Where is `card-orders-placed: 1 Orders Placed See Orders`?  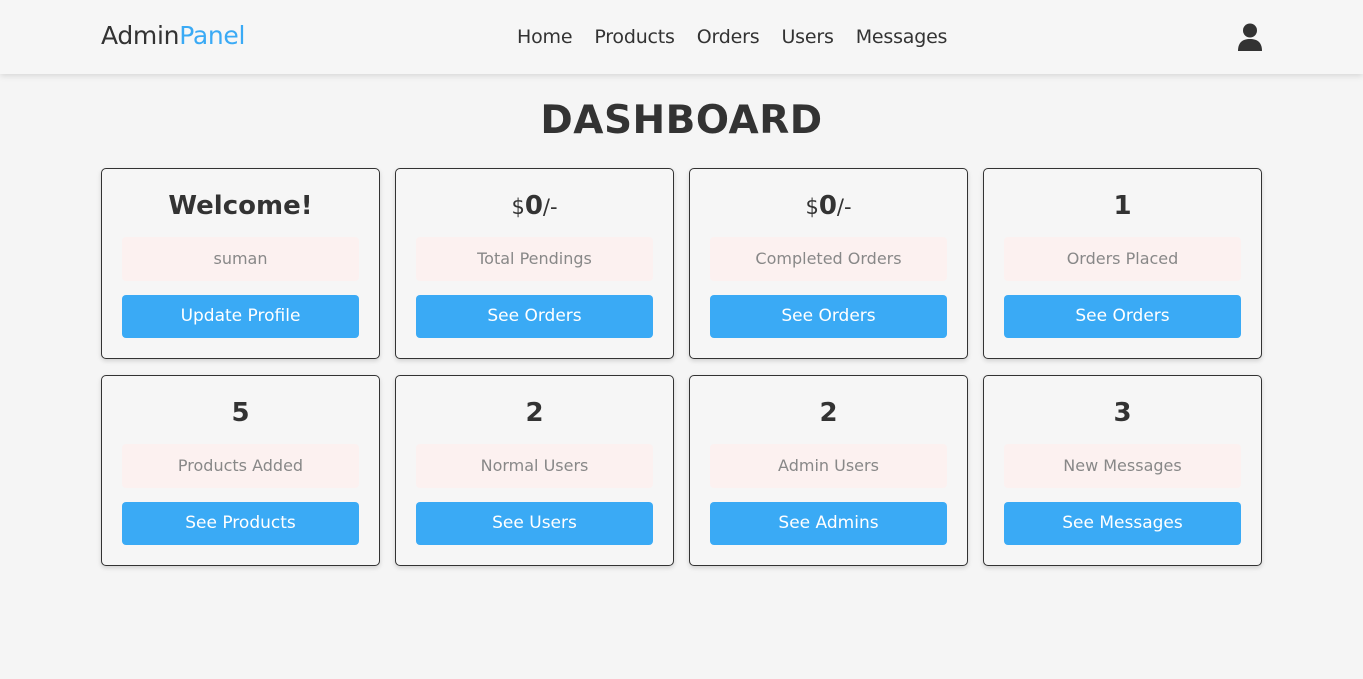 card-orders-placed: 1 Orders Placed See Orders is located at coordinates (1122, 263).